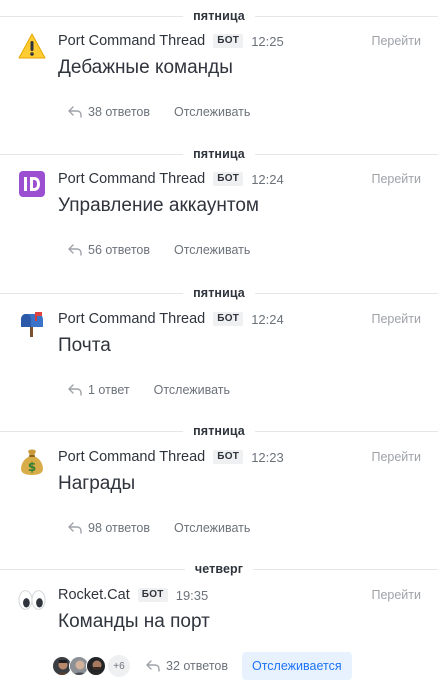 The image size is (438, 692). What do you see at coordinates (158, 205) in the screenshot?
I see `thread-title: Управление аккаунтом` at bounding box center [158, 205].